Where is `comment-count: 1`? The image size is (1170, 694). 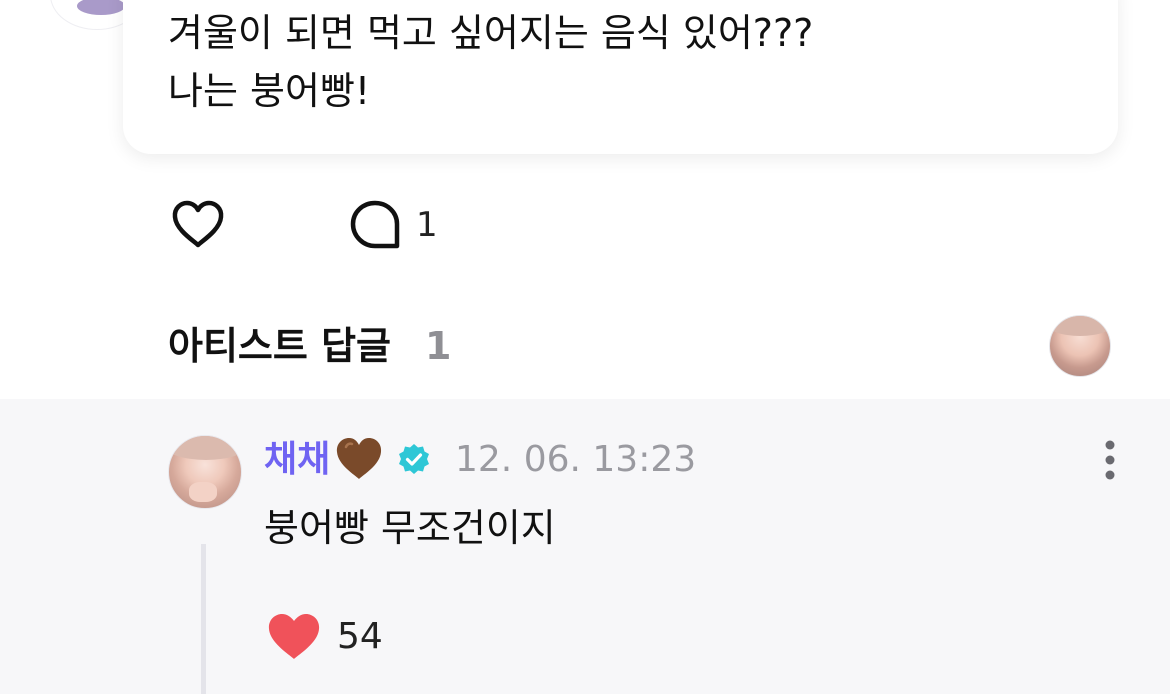 comment-count: 1 is located at coordinates (427, 225).